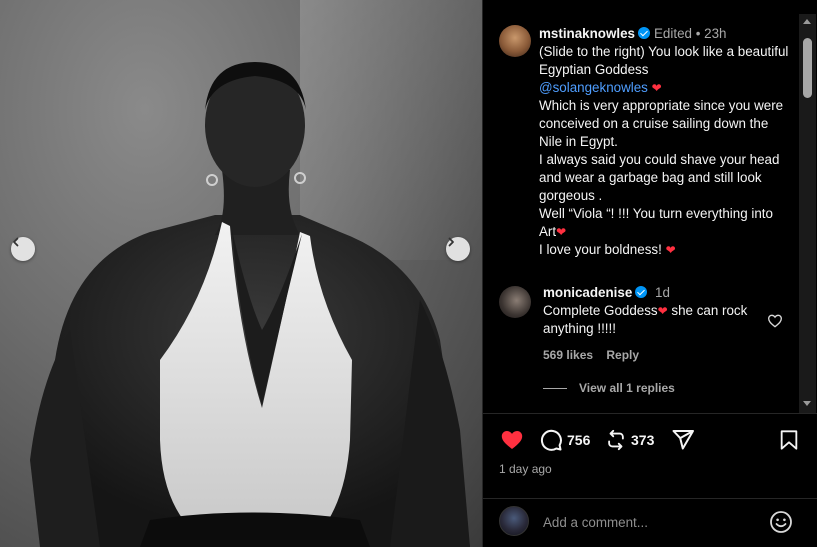  Describe the element at coordinates (515, 302) in the screenshot. I see `commenter-avatar` at that location.